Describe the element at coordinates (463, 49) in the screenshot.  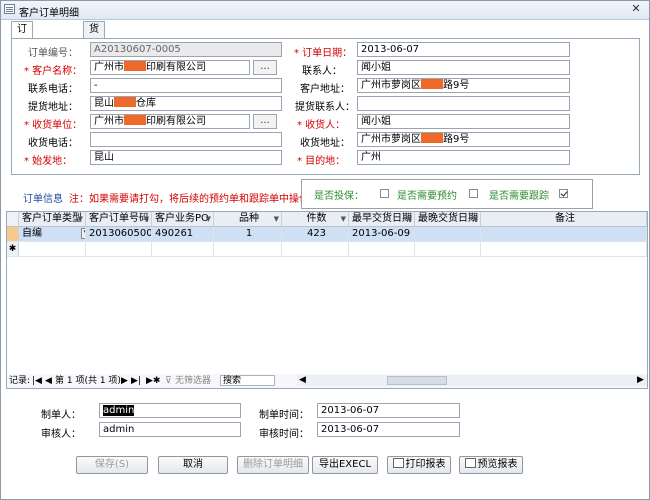
I see `order-date-field: 2013-06-07` at that location.